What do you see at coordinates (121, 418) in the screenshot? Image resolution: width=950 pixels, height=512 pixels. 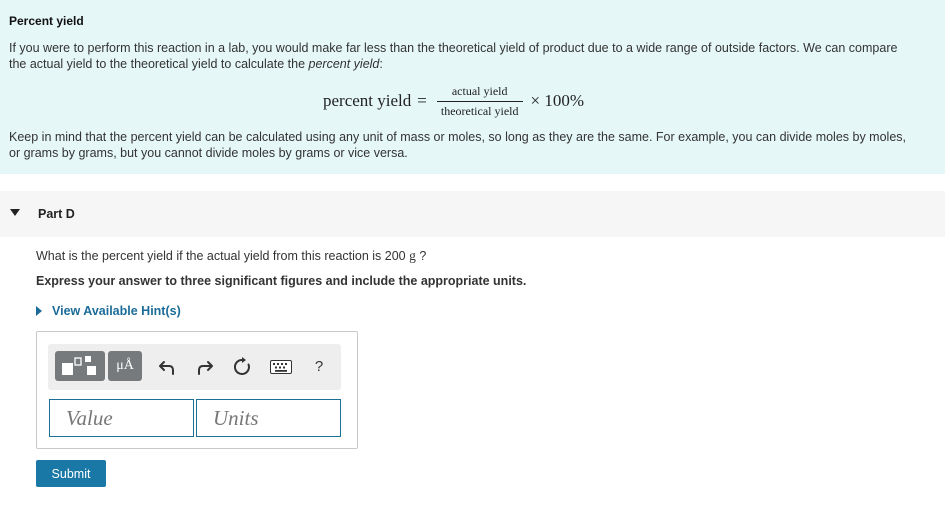 I see `value-input` at bounding box center [121, 418].